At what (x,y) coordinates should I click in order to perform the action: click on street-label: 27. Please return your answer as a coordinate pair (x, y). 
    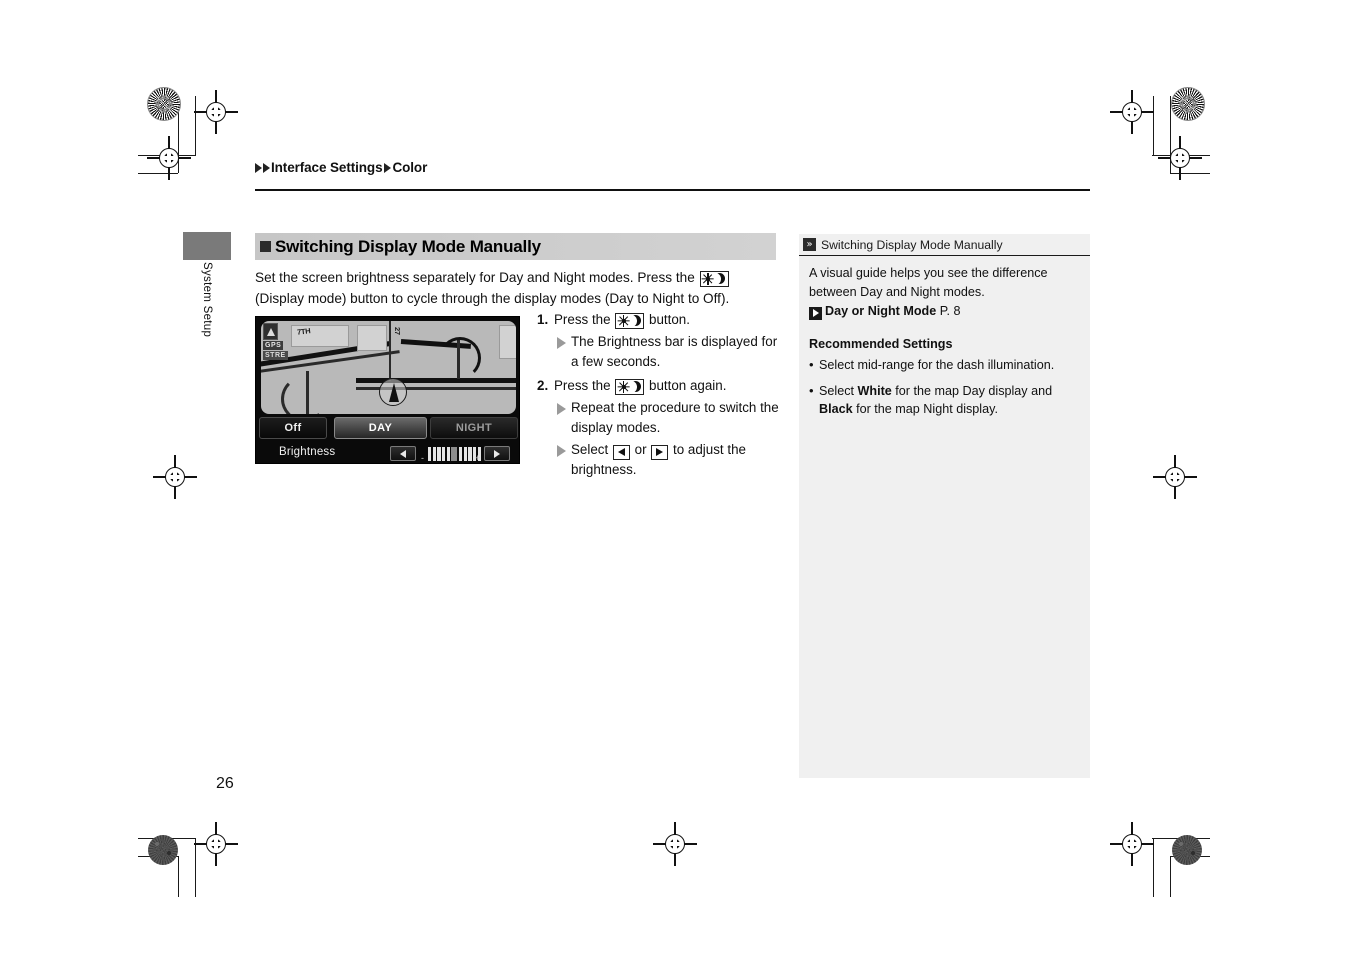
    Looking at the image, I should click on (397, 331).